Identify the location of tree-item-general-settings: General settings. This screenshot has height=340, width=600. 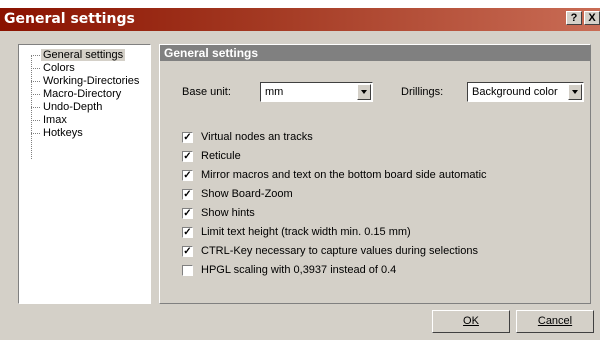
(78, 55).